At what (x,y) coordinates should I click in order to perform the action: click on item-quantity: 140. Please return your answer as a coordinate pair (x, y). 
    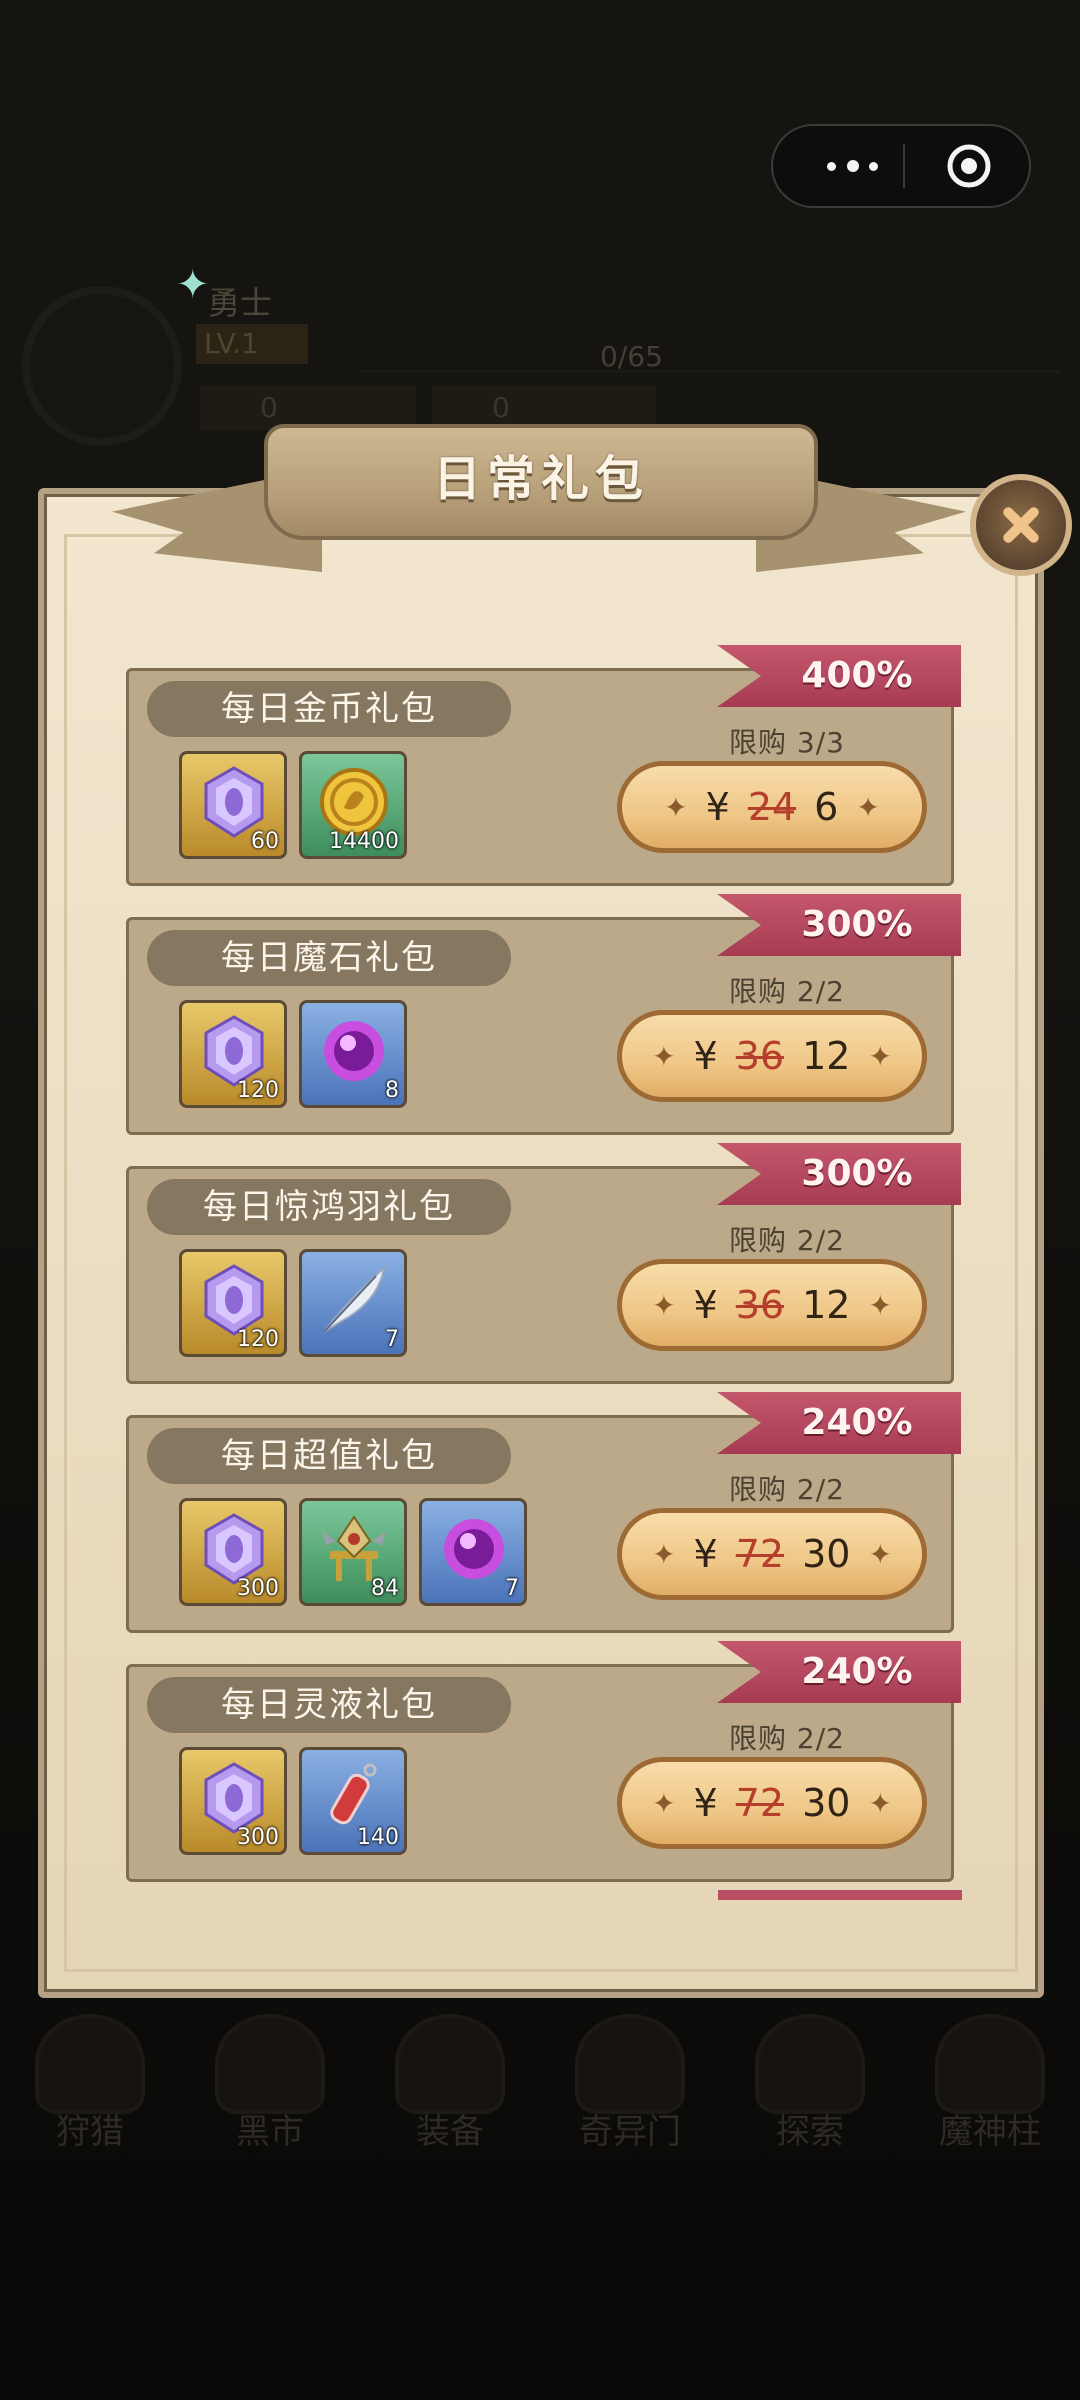
    Looking at the image, I should click on (378, 1837).